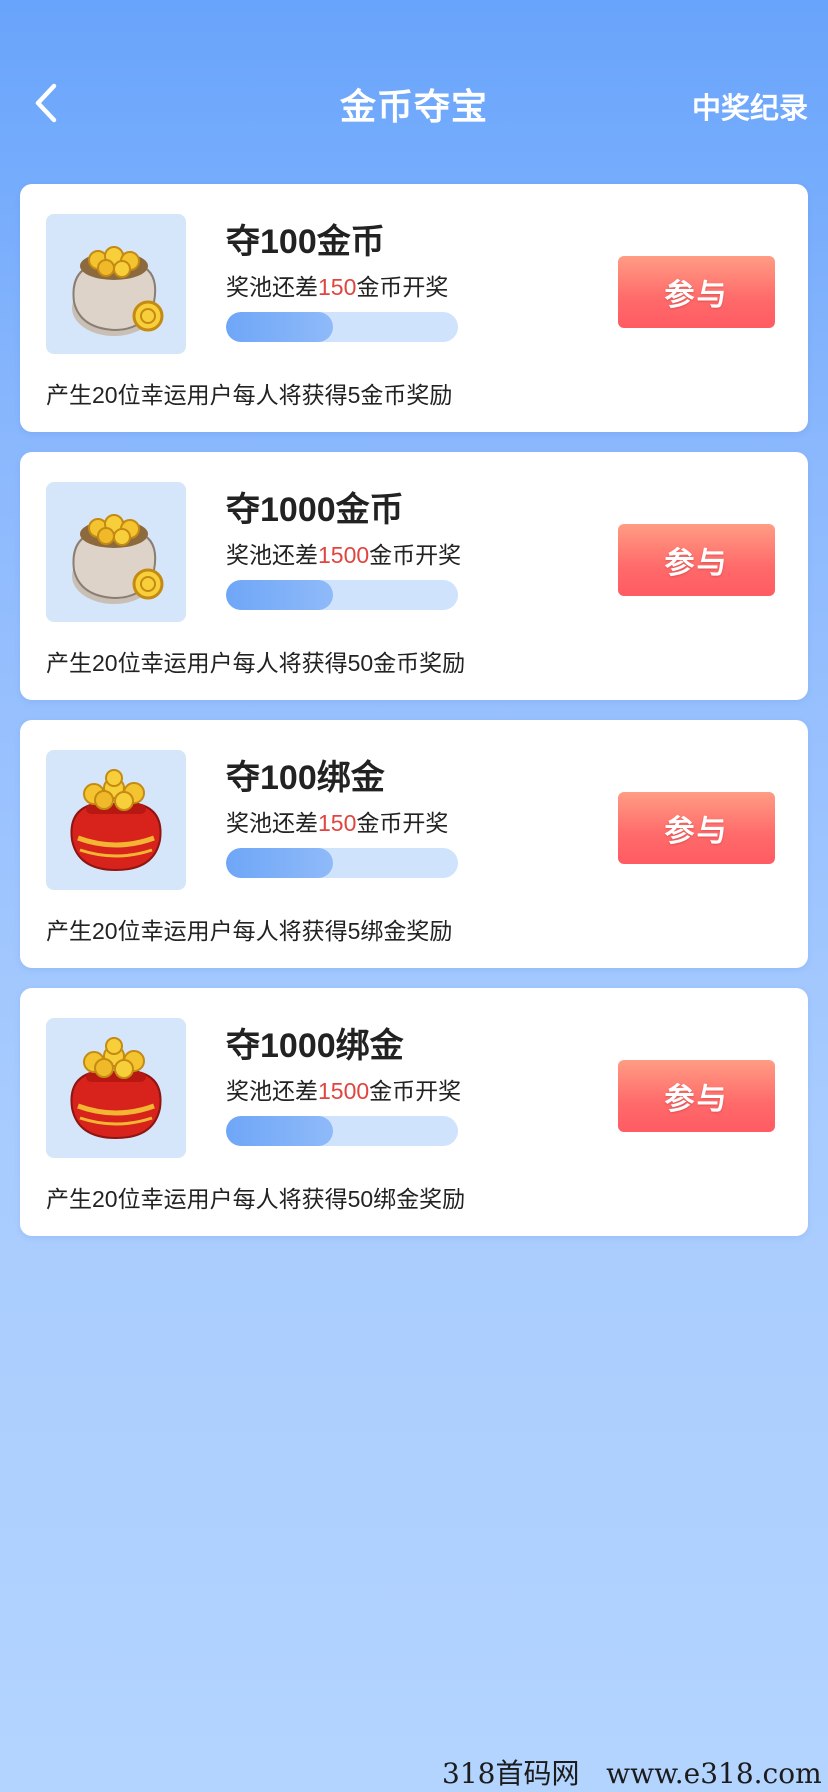 Image resolution: width=828 pixels, height=1792 pixels. I want to click on prize-title: 夺1000金币, so click(315, 510).